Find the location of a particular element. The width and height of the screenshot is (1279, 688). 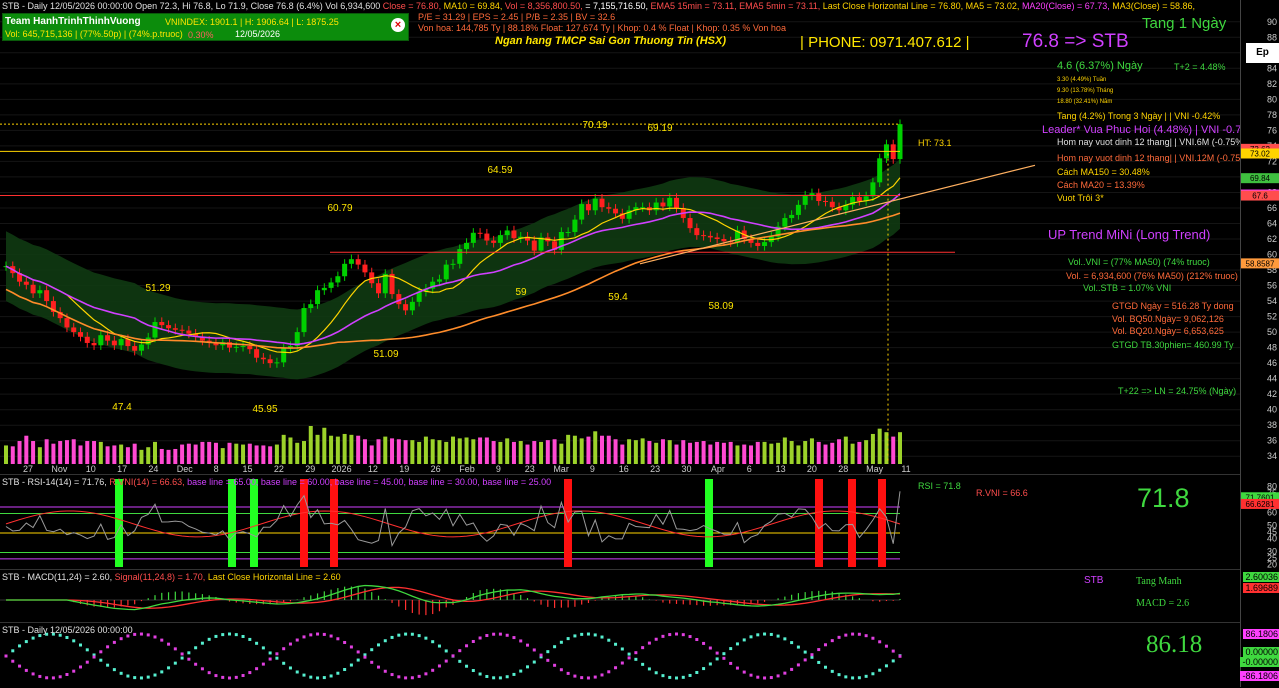

rsi-chart is located at coordinates (620, 522).